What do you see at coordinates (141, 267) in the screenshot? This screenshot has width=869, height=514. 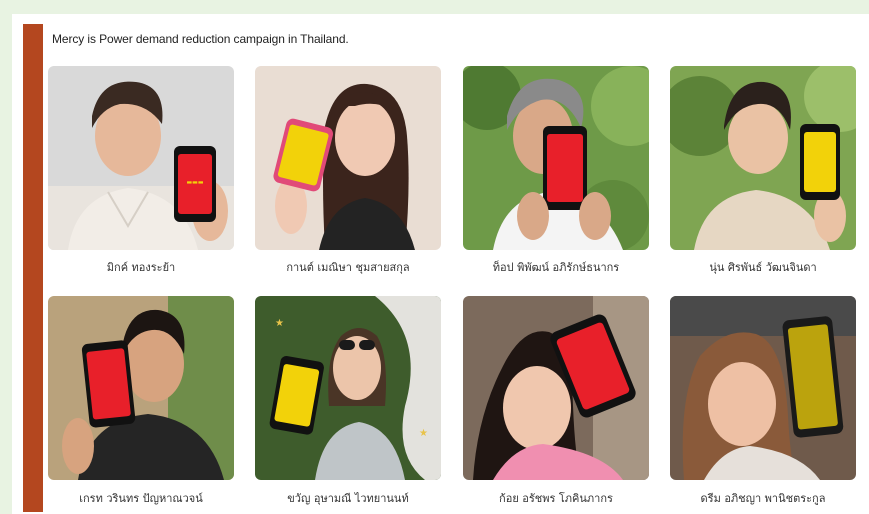 I see `celebrity-name-1: มิกค์ ทองระย้า` at bounding box center [141, 267].